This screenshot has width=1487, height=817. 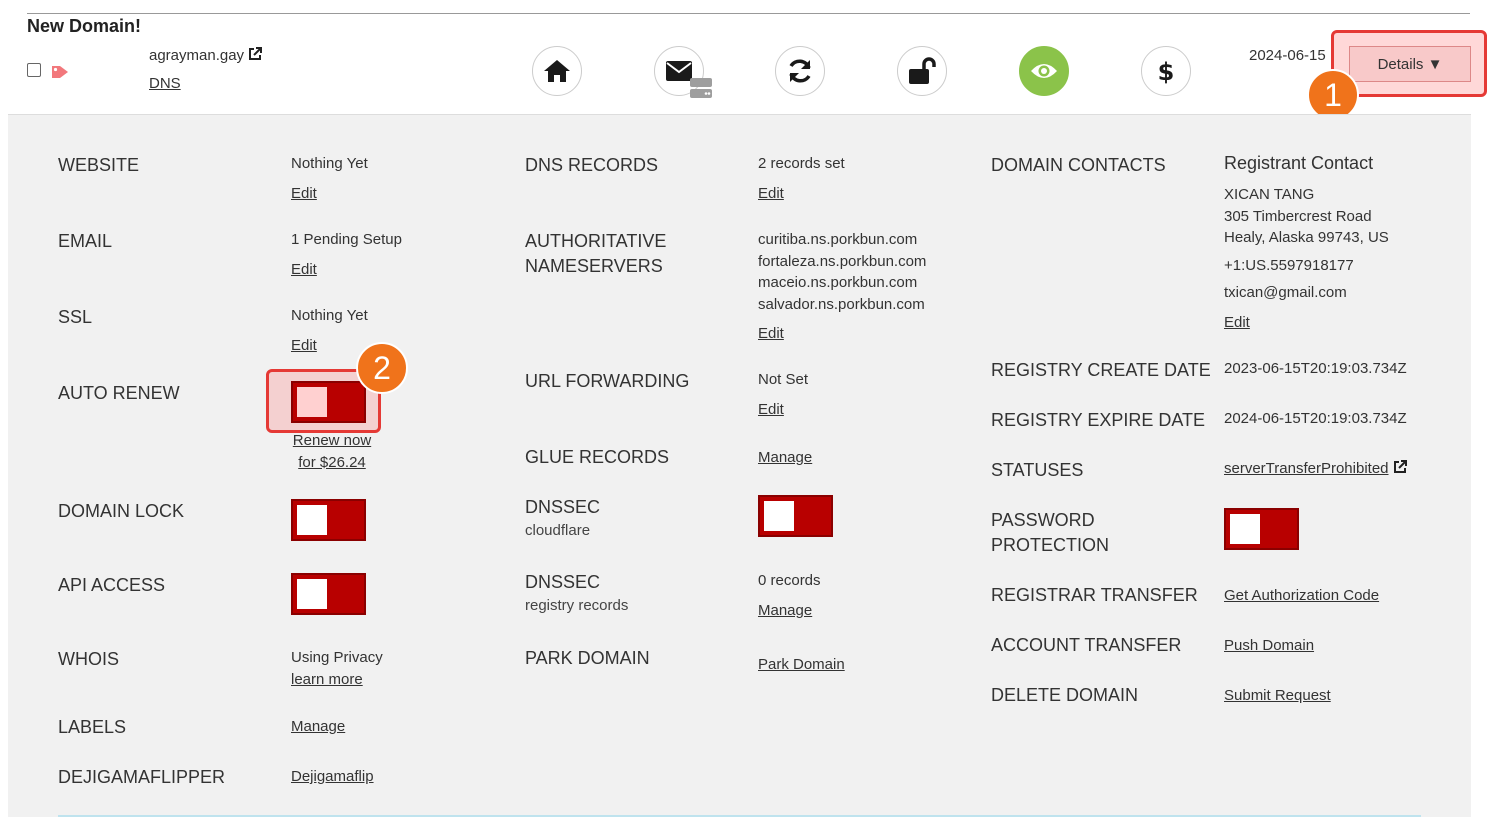 I want to click on expire-date: 2024-06-15, so click(x=1287, y=55).